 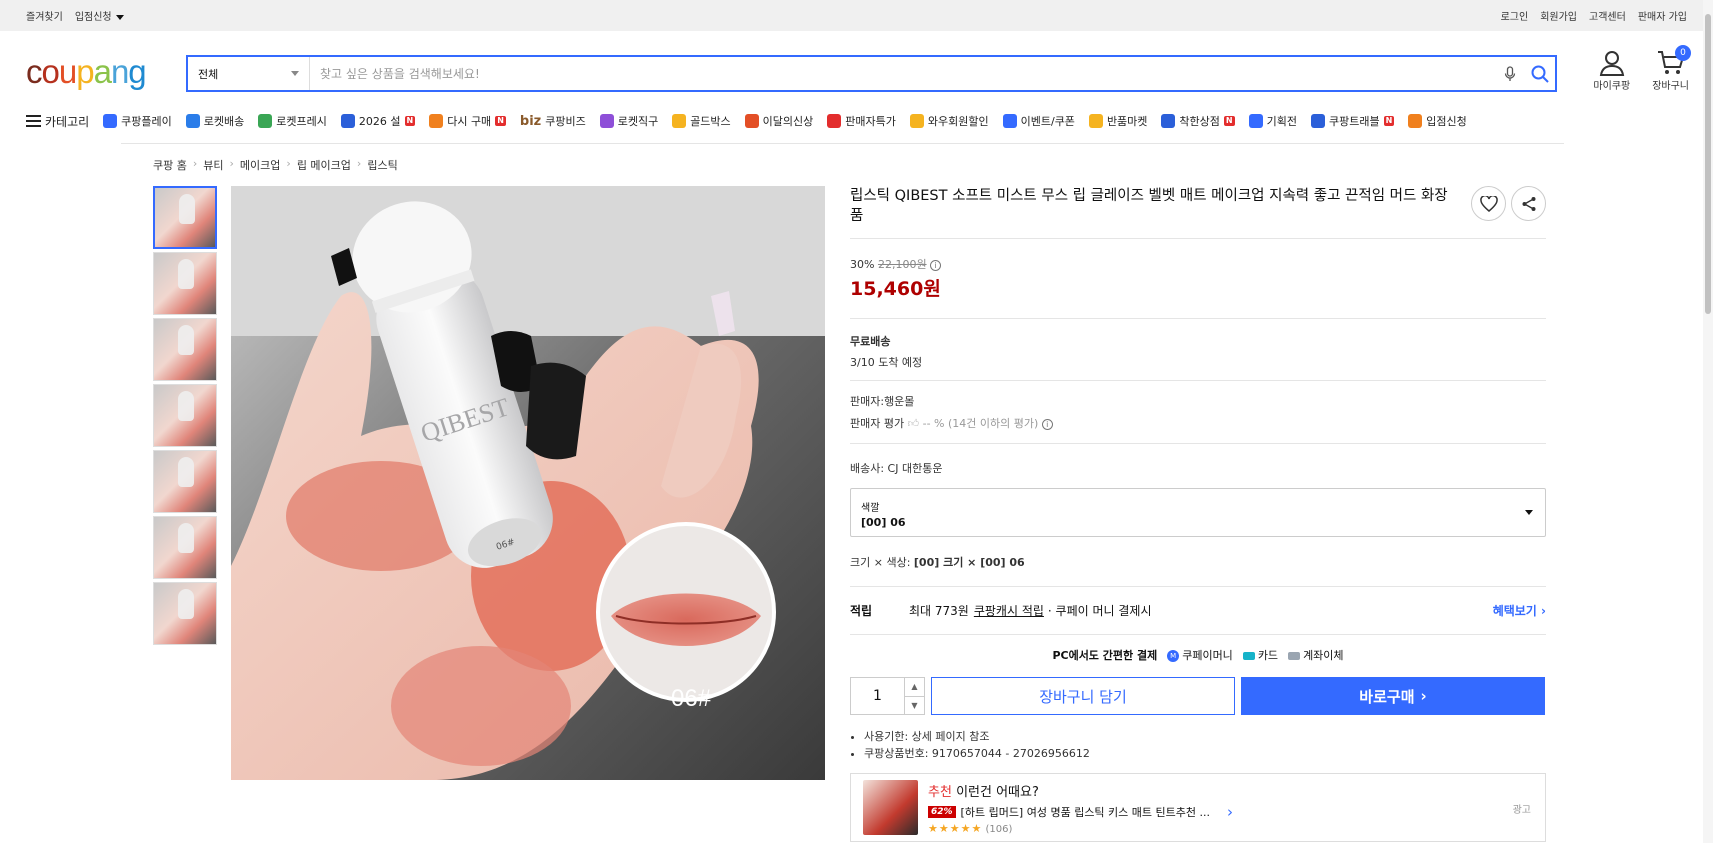 I want to click on nav-item-6: biz 쿠팡비즈, so click(x=553, y=121).